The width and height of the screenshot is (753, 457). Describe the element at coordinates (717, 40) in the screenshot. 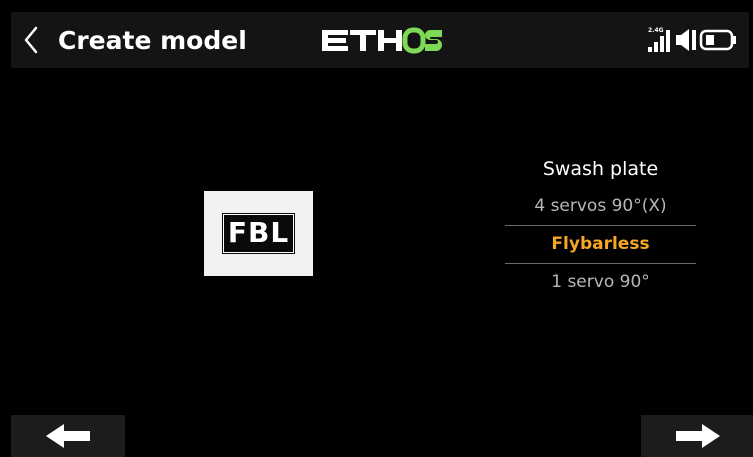

I see `battery-icon` at that location.